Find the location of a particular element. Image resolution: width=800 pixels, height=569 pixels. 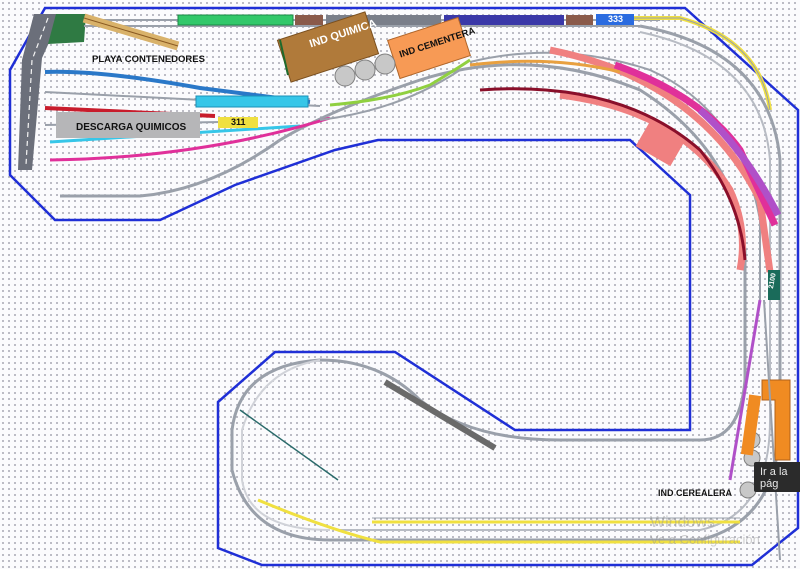

label-ind-cerealera: IND CEREALERA is located at coordinates (695, 493).